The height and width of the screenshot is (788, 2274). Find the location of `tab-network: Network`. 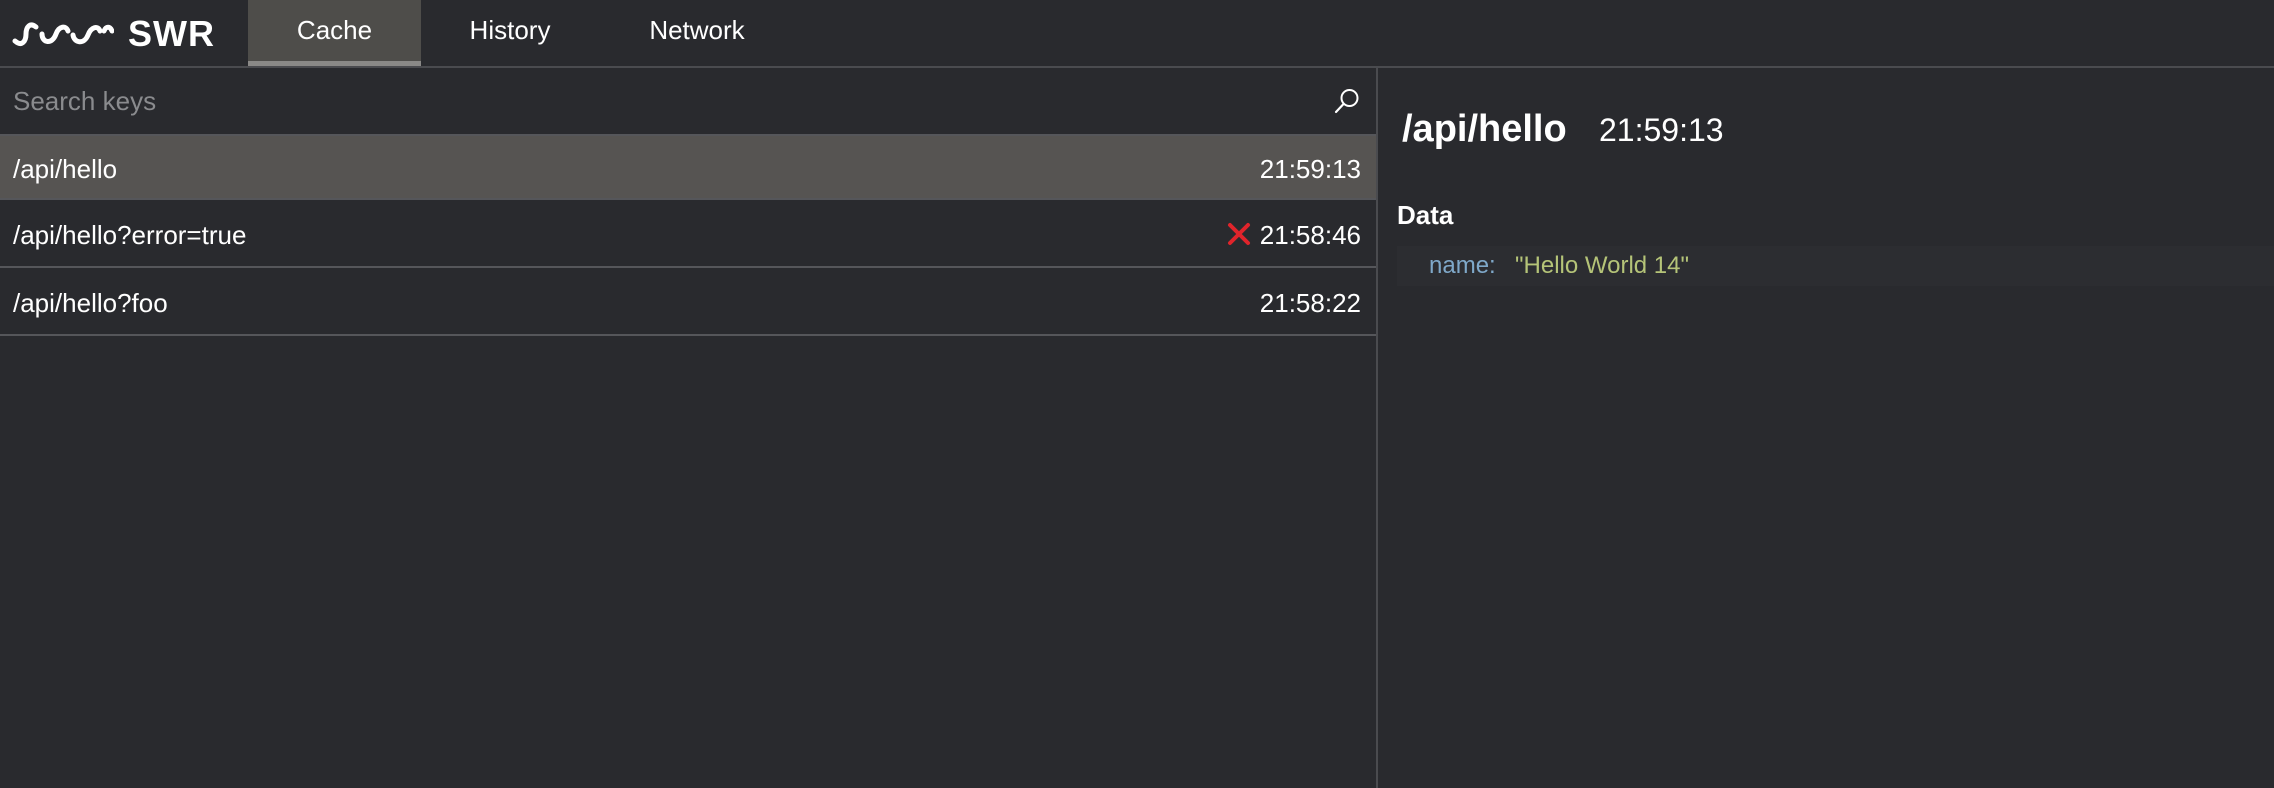

tab-network: Network is located at coordinates (697, 33).